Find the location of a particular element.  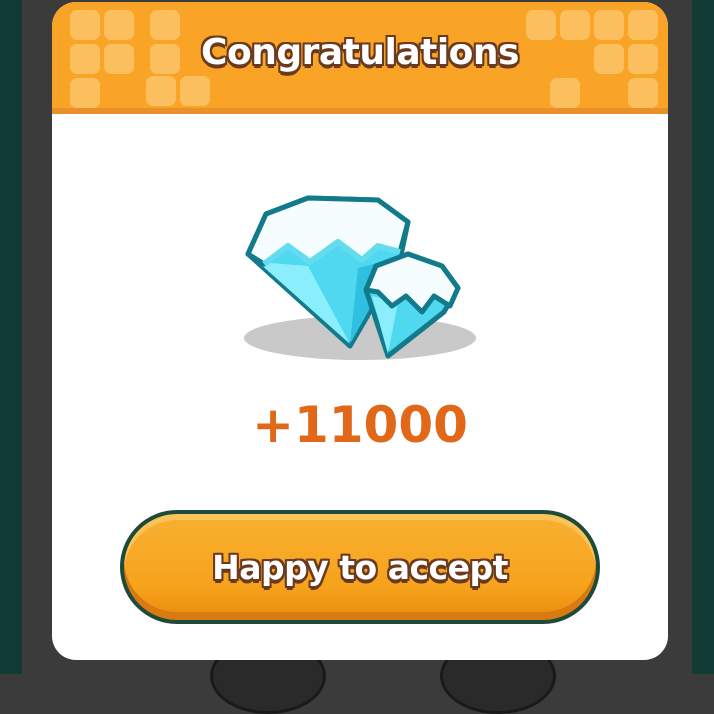

accept-button-label: Happy to accept is located at coordinates (360, 567).